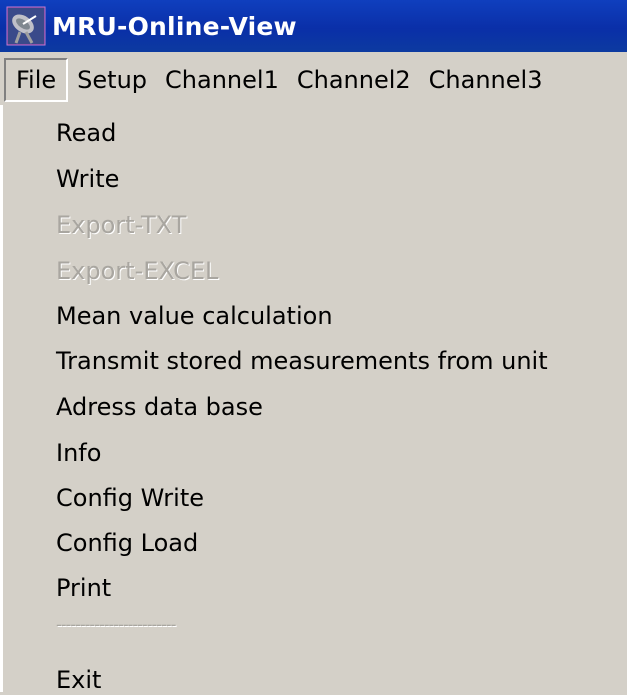 This screenshot has width=627, height=695. I want to click on menu-item-config-load: Config Load, so click(127, 543).